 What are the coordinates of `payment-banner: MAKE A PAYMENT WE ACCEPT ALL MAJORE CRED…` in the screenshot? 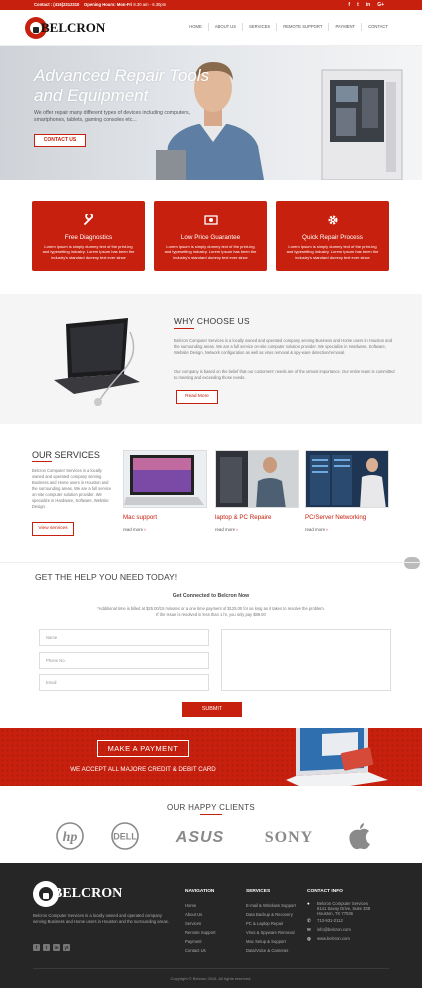 It's located at (211, 757).